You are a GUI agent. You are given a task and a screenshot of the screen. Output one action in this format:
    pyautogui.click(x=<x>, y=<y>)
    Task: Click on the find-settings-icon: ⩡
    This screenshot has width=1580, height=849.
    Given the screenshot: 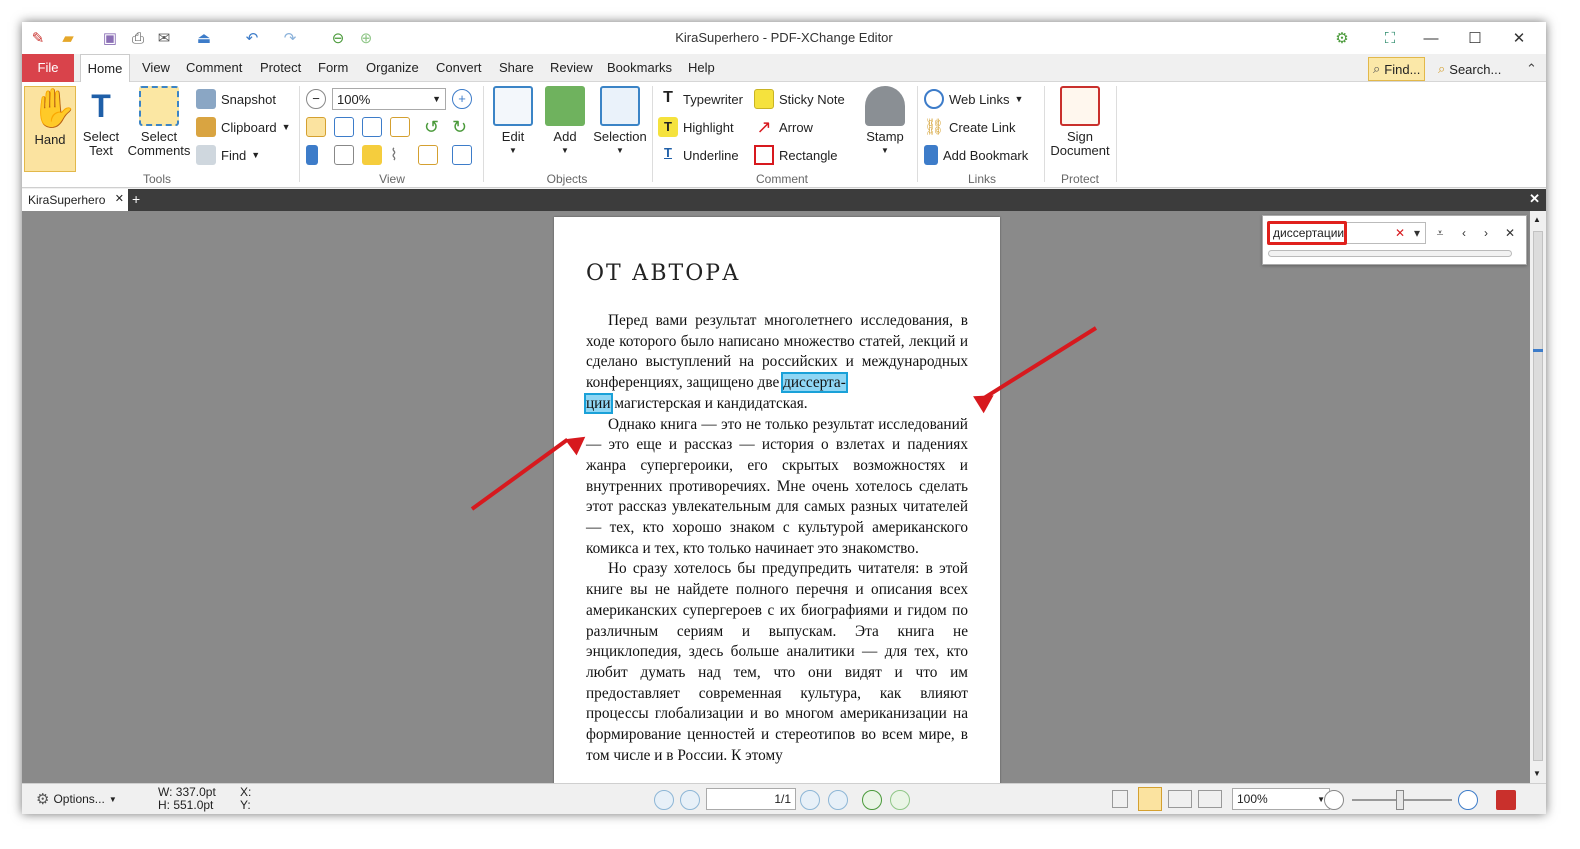 What is the action you would take?
    pyautogui.click(x=1440, y=233)
    